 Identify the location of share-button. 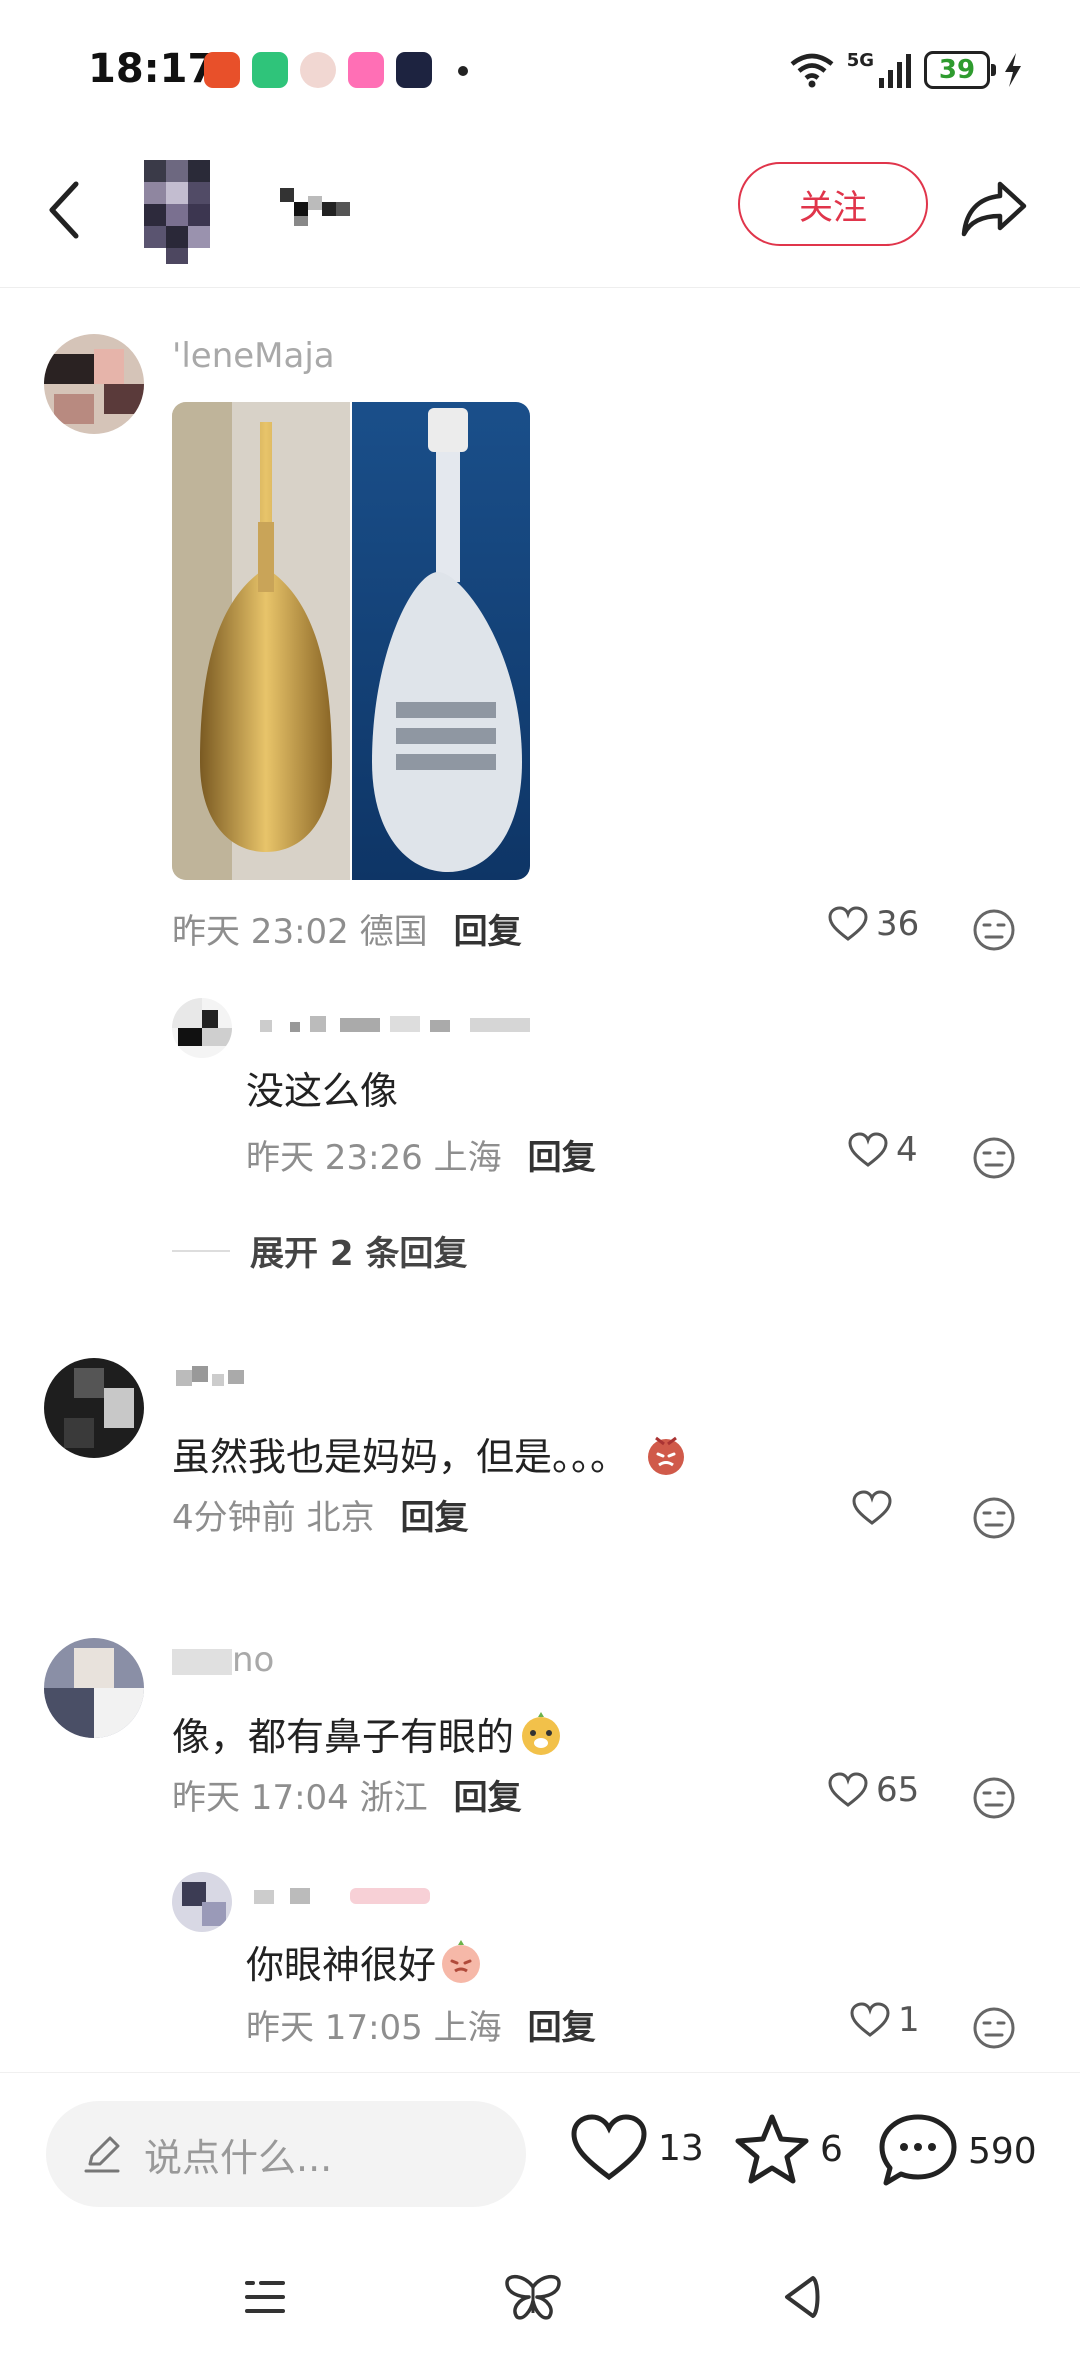
(994, 208).